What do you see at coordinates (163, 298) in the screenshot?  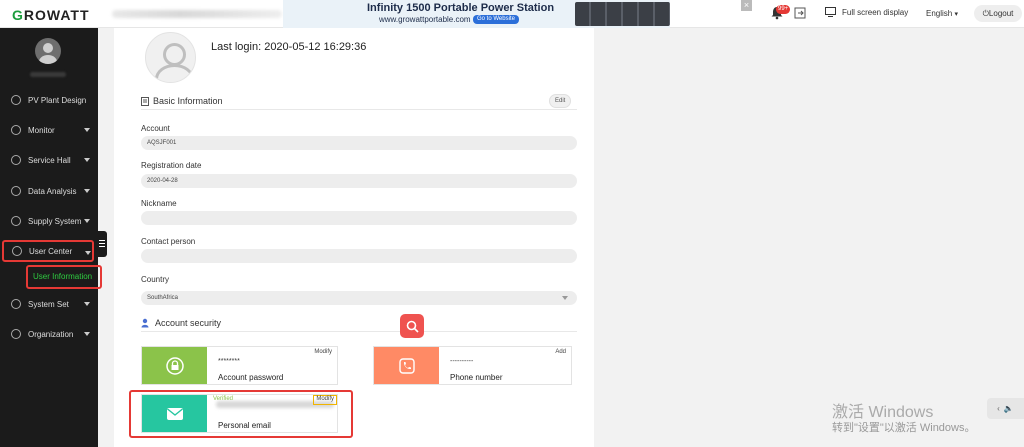 I see `country-value: SouthAfrica` at bounding box center [163, 298].